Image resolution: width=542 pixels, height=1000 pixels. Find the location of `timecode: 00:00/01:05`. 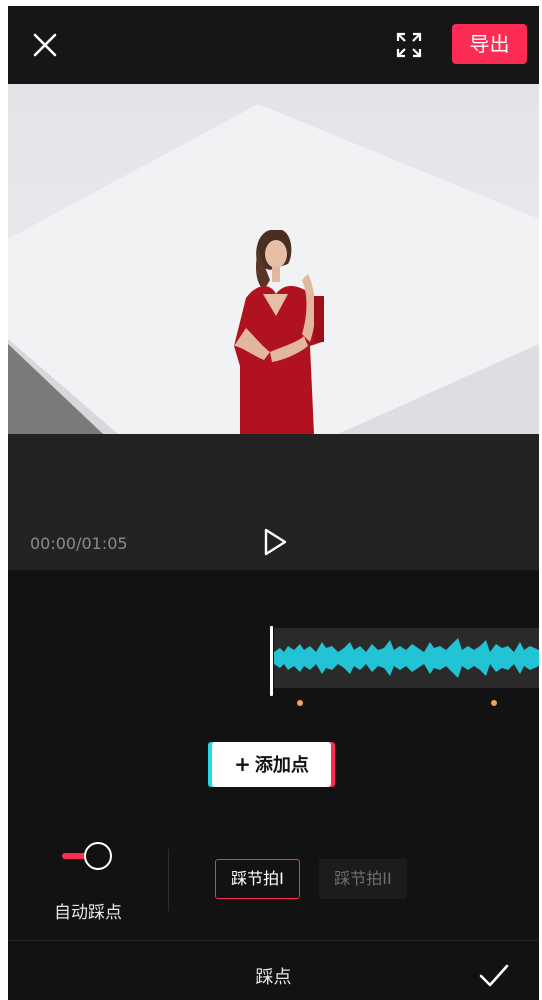

timecode: 00:00/01:05 is located at coordinates (79, 543).